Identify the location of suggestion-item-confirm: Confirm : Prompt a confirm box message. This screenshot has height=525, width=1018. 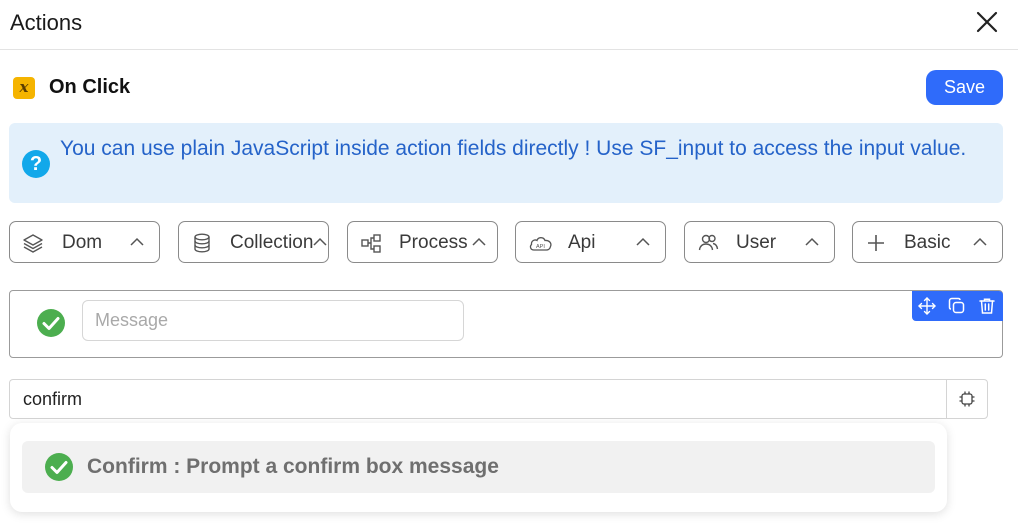
(478, 467).